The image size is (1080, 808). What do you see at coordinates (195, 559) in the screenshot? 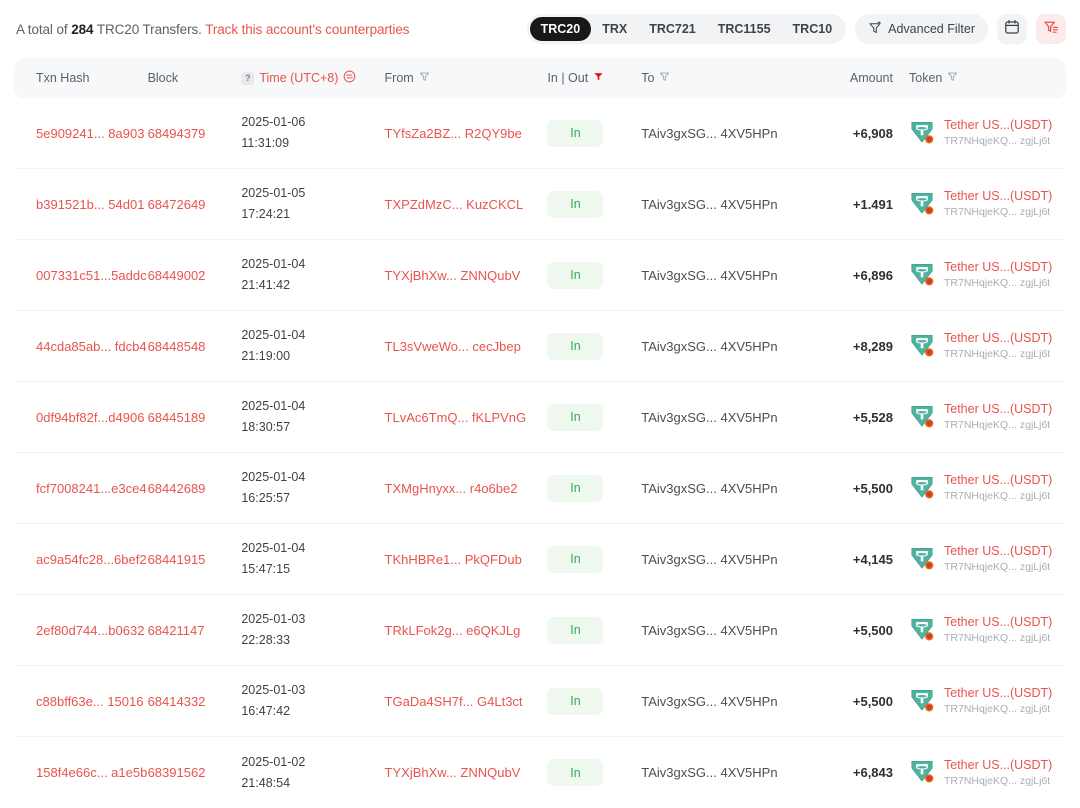
I see `block-link: 68441915` at bounding box center [195, 559].